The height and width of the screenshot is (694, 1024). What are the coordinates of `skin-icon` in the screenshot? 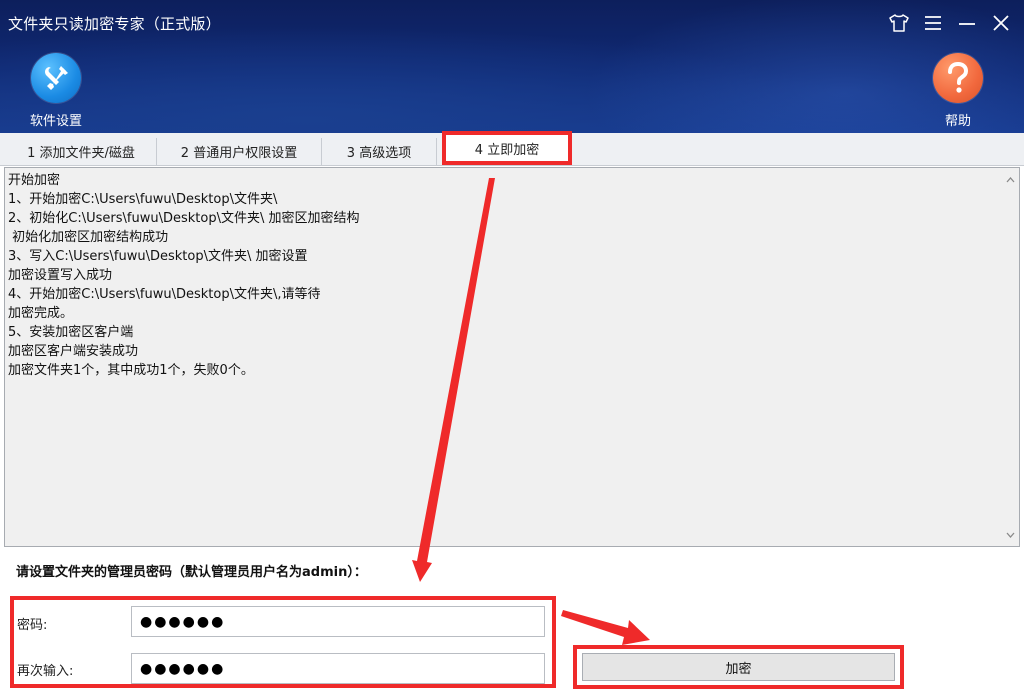 It's located at (899, 23).